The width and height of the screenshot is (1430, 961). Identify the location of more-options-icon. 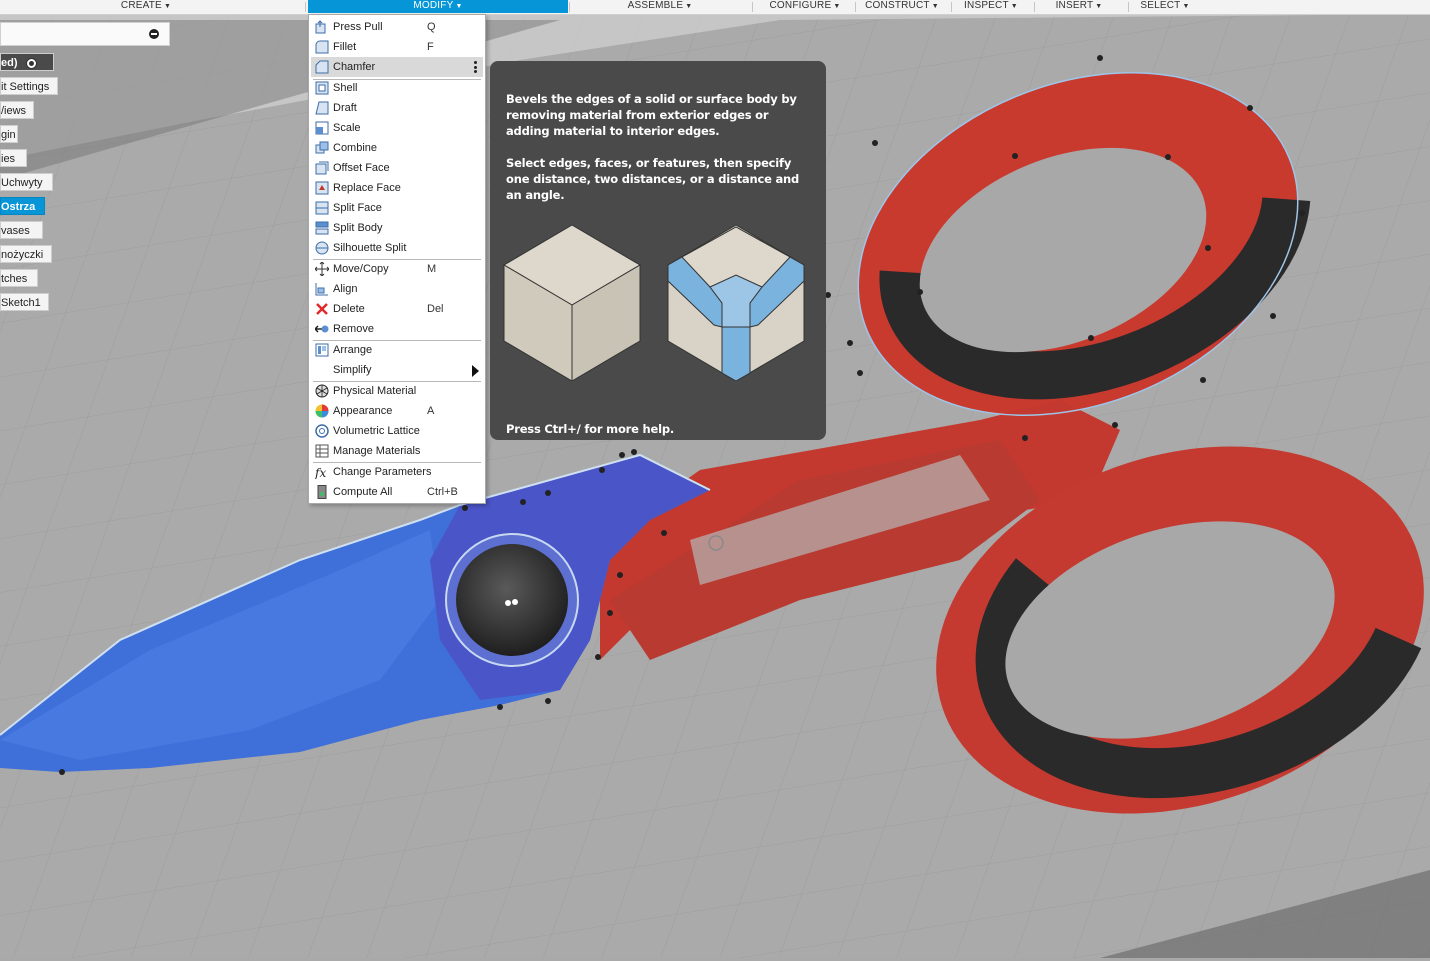
(475, 67).